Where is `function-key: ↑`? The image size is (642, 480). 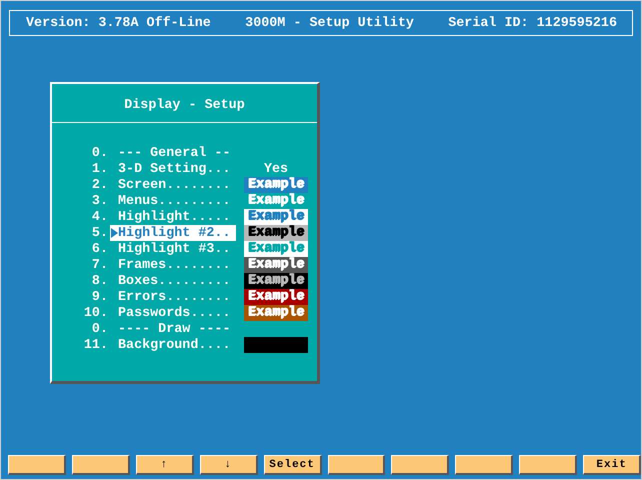 function-key: ↑ is located at coordinates (165, 465).